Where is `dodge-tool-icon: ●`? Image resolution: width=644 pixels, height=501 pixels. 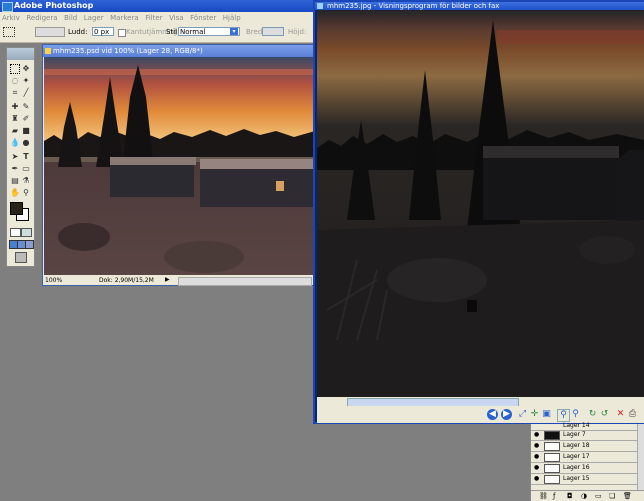
dodge-tool-icon: ● is located at coordinates (26, 143).